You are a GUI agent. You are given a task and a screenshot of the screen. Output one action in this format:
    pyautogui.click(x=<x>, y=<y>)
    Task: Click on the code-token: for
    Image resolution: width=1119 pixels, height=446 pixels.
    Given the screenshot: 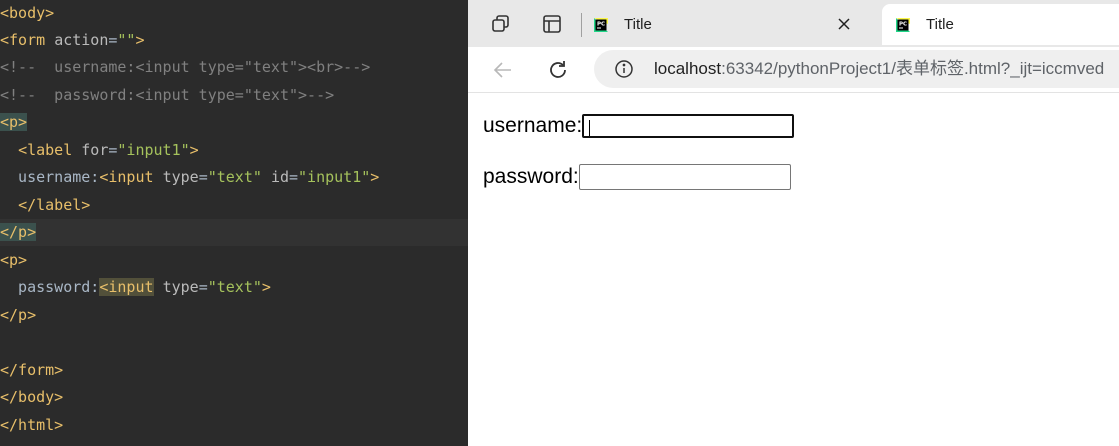 What is the action you would take?
    pyautogui.click(x=95, y=150)
    